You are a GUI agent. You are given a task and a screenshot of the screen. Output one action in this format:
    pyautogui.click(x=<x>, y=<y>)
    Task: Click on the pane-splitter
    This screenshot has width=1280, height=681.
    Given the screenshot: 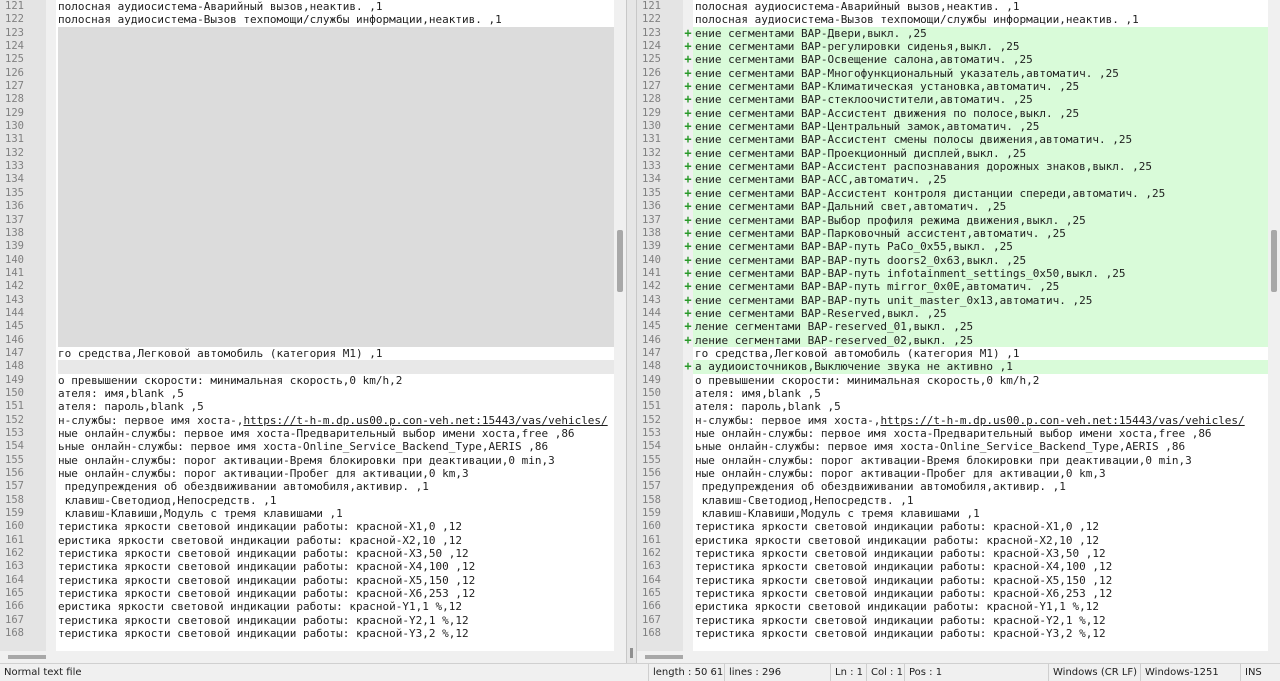 What is the action you would take?
    pyautogui.click(x=631, y=331)
    